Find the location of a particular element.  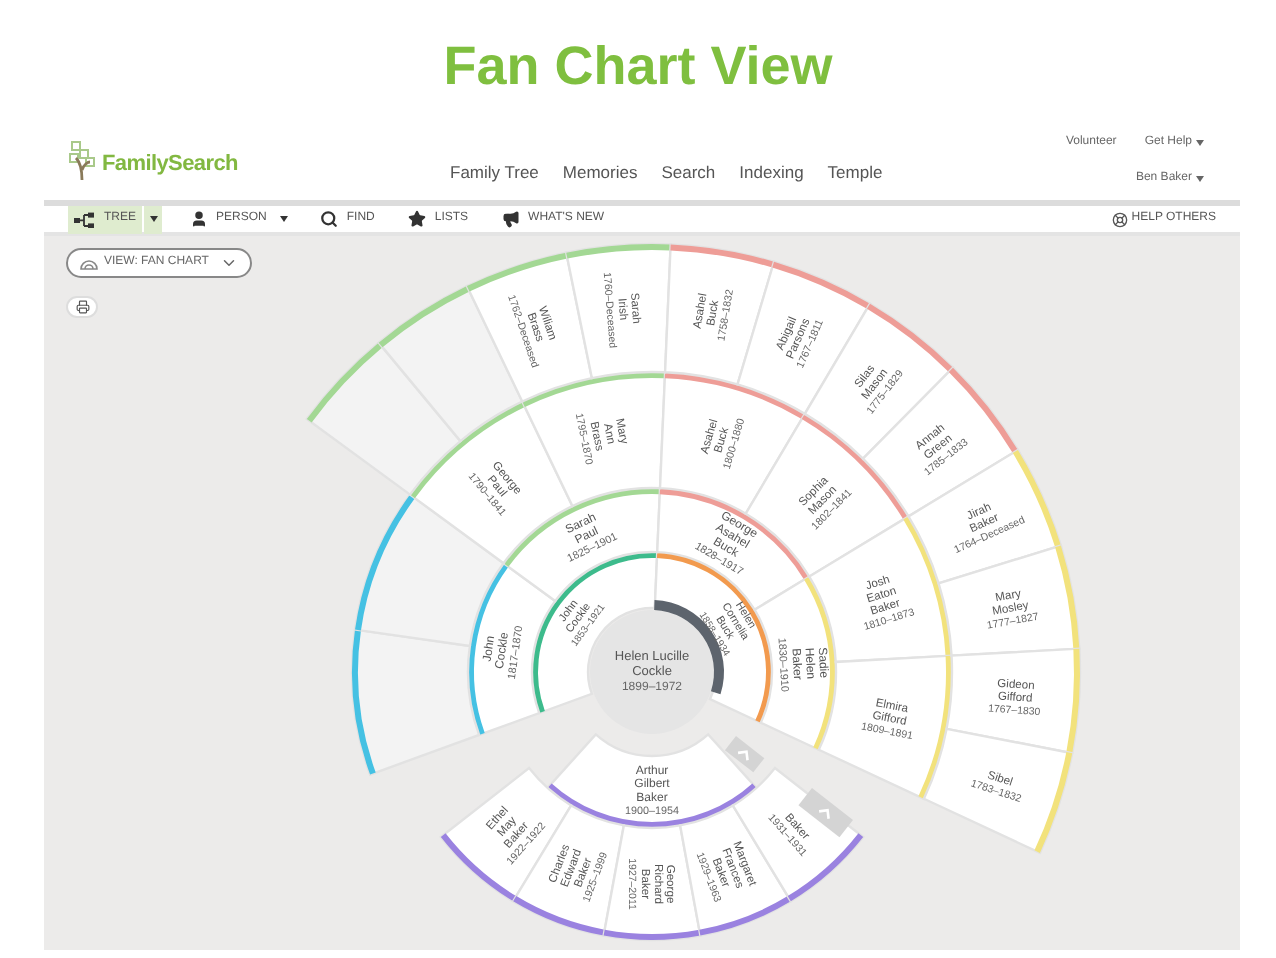

nav-link: Indexing is located at coordinates (771, 172).